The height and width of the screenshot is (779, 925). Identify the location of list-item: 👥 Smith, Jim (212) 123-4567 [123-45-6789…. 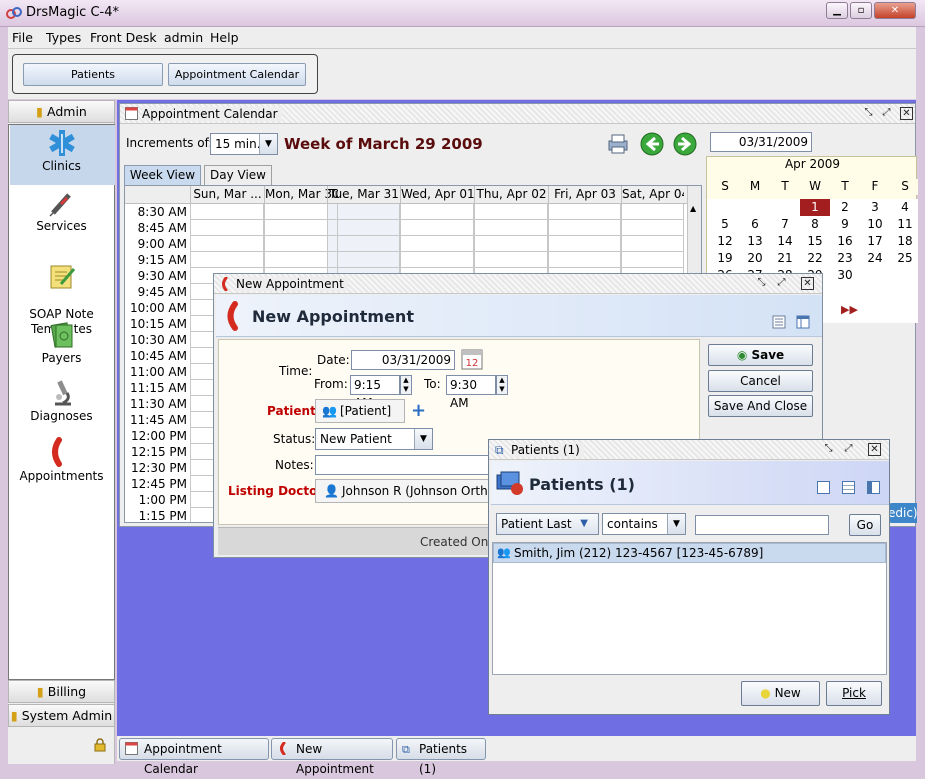
(689, 553).